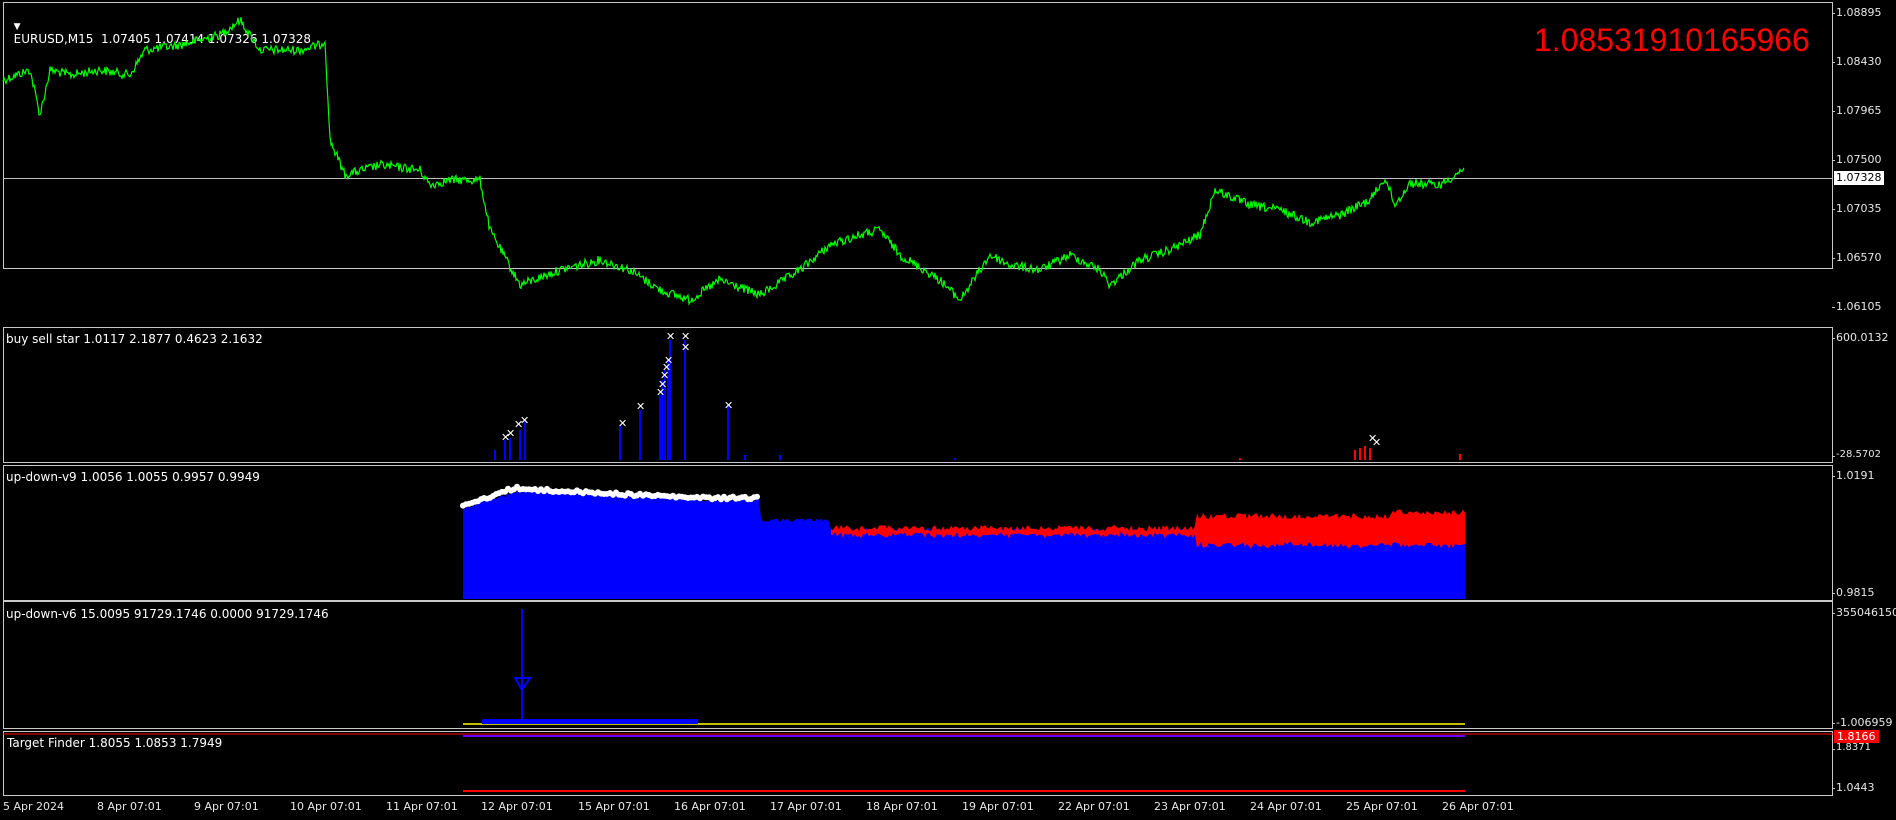 The image size is (1896, 820). I want to click on time-label: 15 Apr 07:01, so click(614, 806).